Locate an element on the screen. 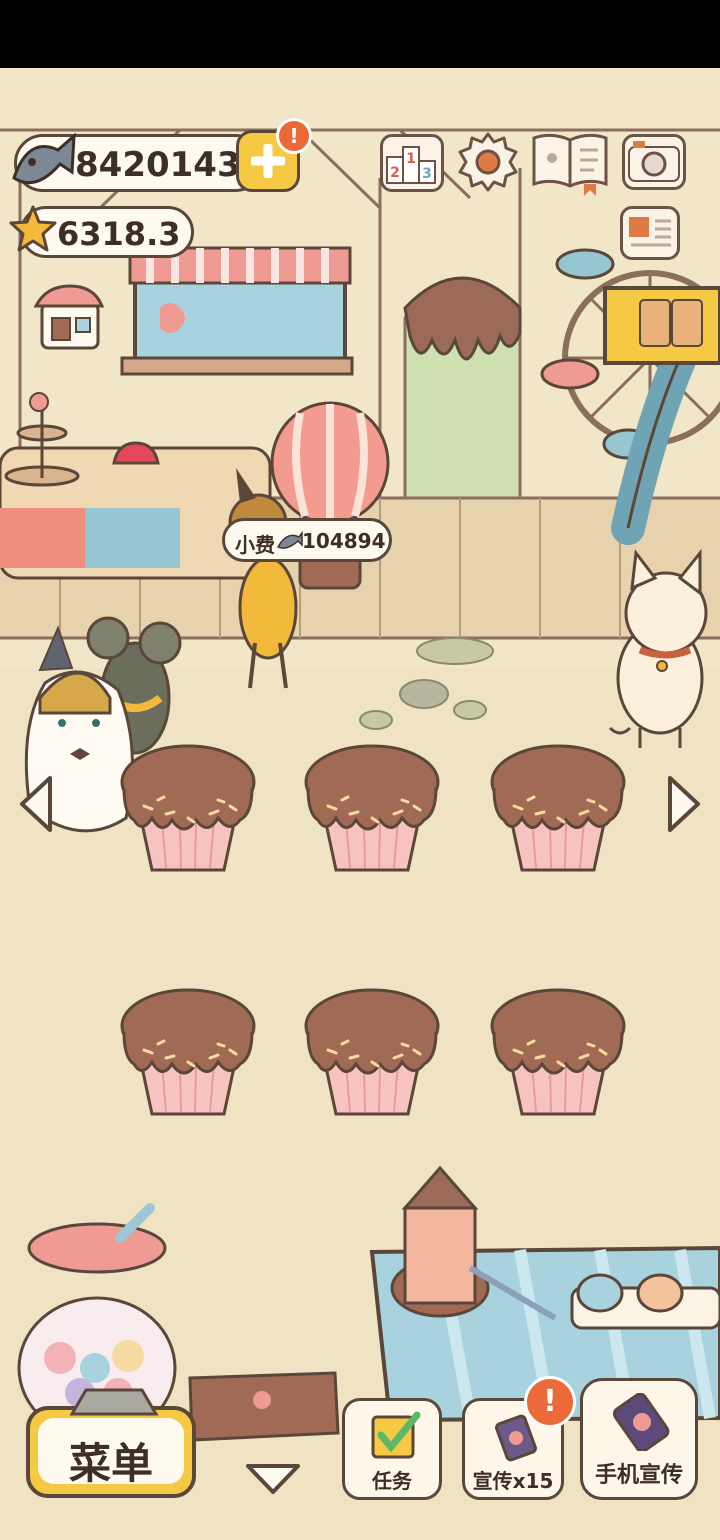 The image size is (720, 1540). tip-bubble: 小费 104894 is located at coordinates (307, 540).